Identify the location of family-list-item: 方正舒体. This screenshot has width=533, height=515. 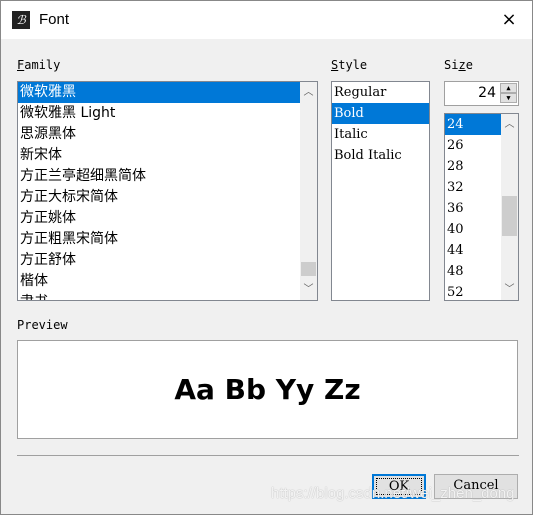
(159, 260).